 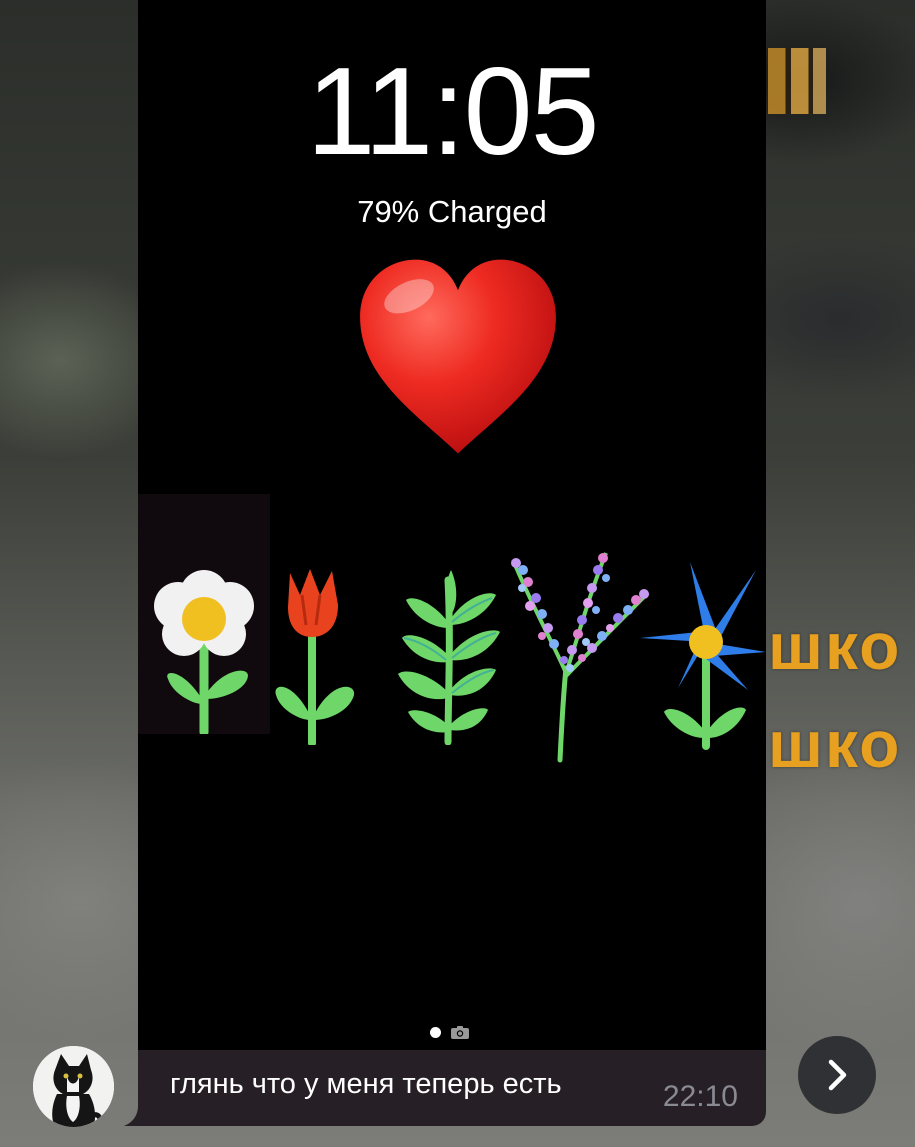 What do you see at coordinates (835, 744) in the screenshot?
I see `background-sign-line-2: шко` at bounding box center [835, 744].